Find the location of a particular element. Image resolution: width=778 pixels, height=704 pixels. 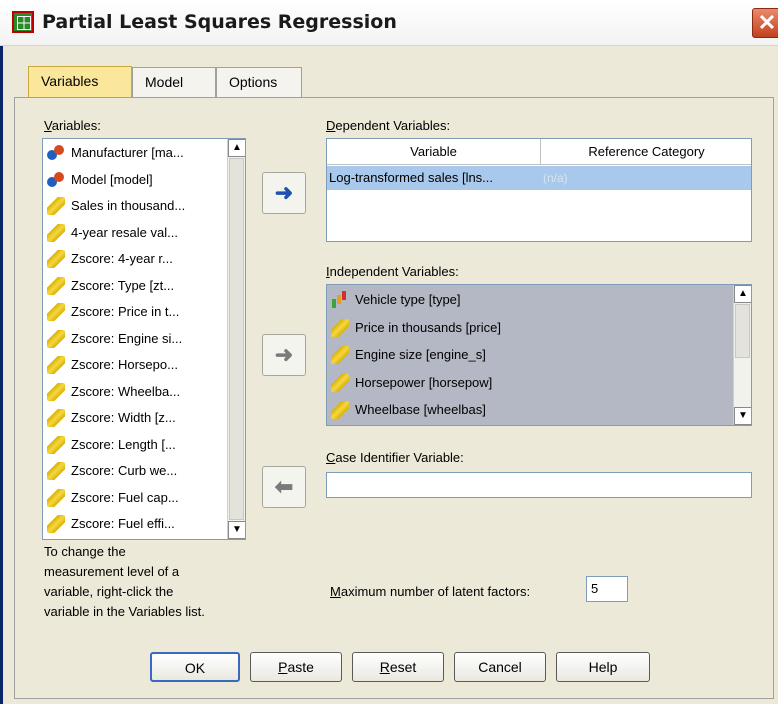

list-item-label: Model [model] is located at coordinates (112, 179).